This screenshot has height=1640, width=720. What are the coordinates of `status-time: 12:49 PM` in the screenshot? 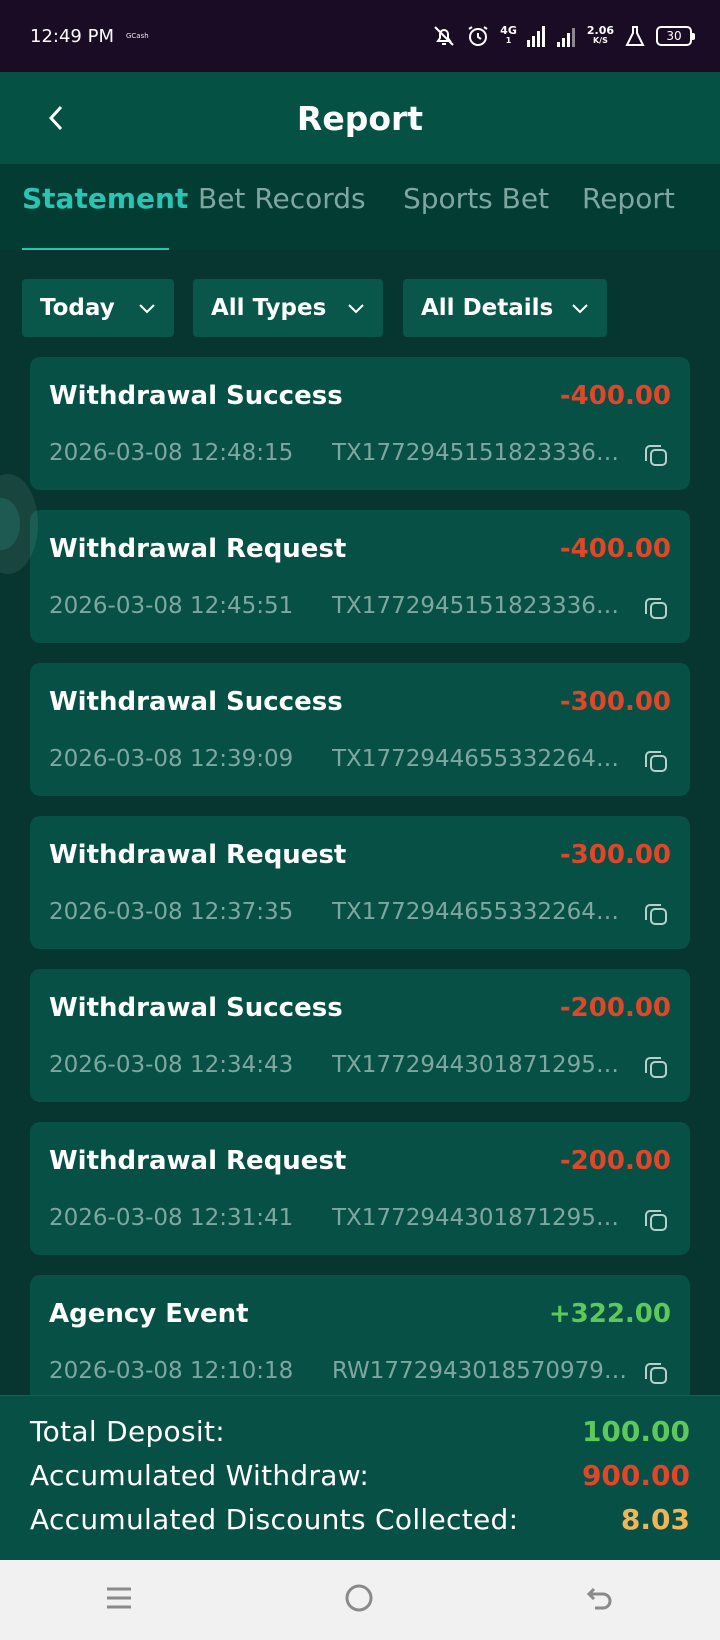 It's located at (72, 36).